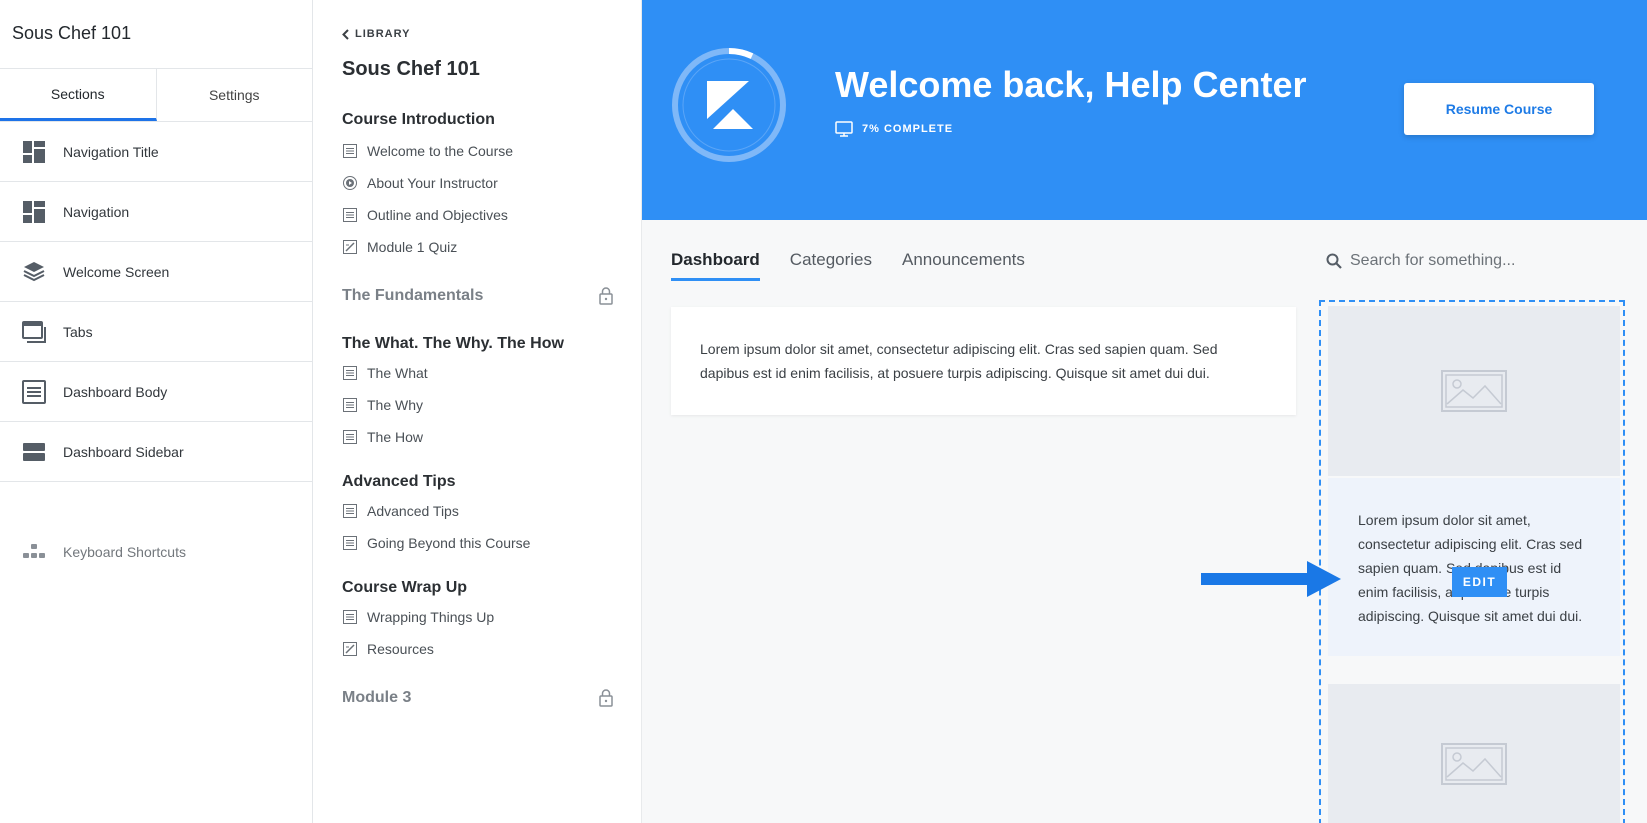 The height and width of the screenshot is (823, 1647). Describe the element at coordinates (411, 69) in the screenshot. I see `course-title: Sous Chef 101` at that location.